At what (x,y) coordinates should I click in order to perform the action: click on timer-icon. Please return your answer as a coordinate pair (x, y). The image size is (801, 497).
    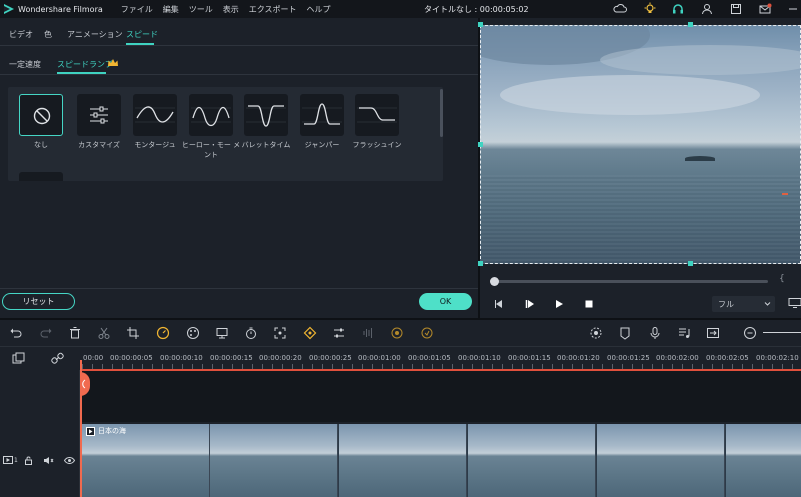
    Looking at the image, I should click on (251, 333).